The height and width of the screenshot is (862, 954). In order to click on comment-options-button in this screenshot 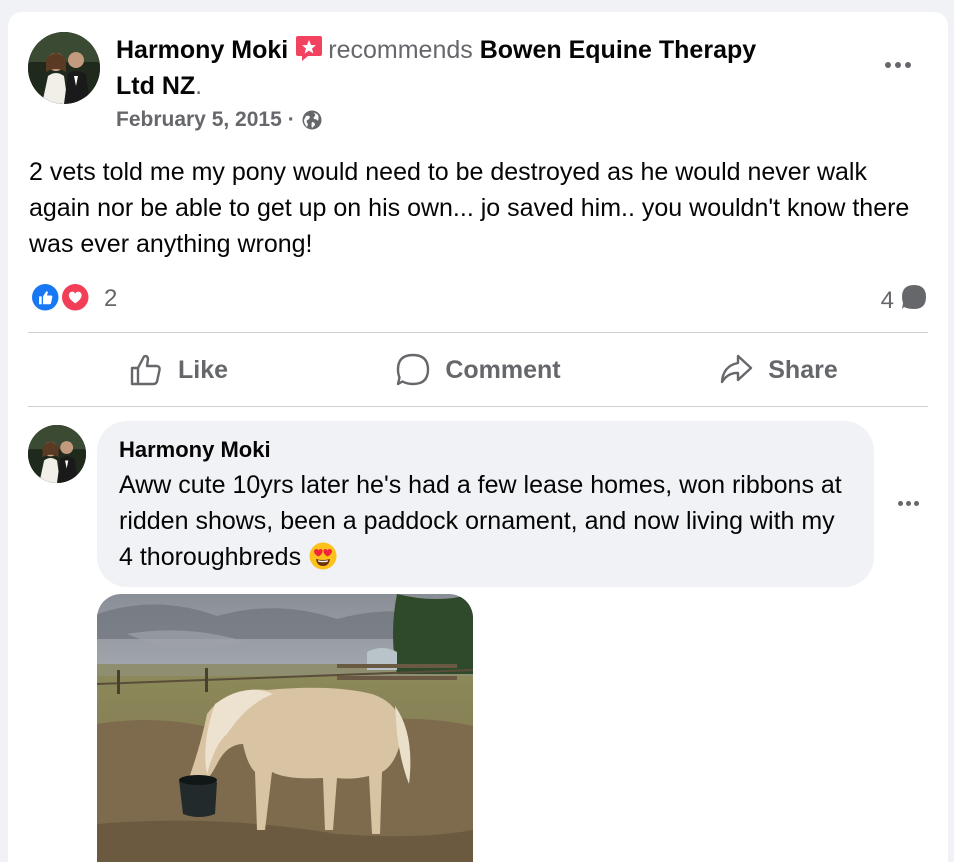, I will do `click(908, 503)`.